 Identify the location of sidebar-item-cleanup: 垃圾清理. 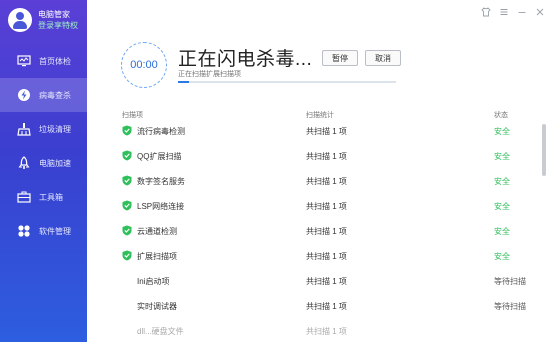
(43, 129).